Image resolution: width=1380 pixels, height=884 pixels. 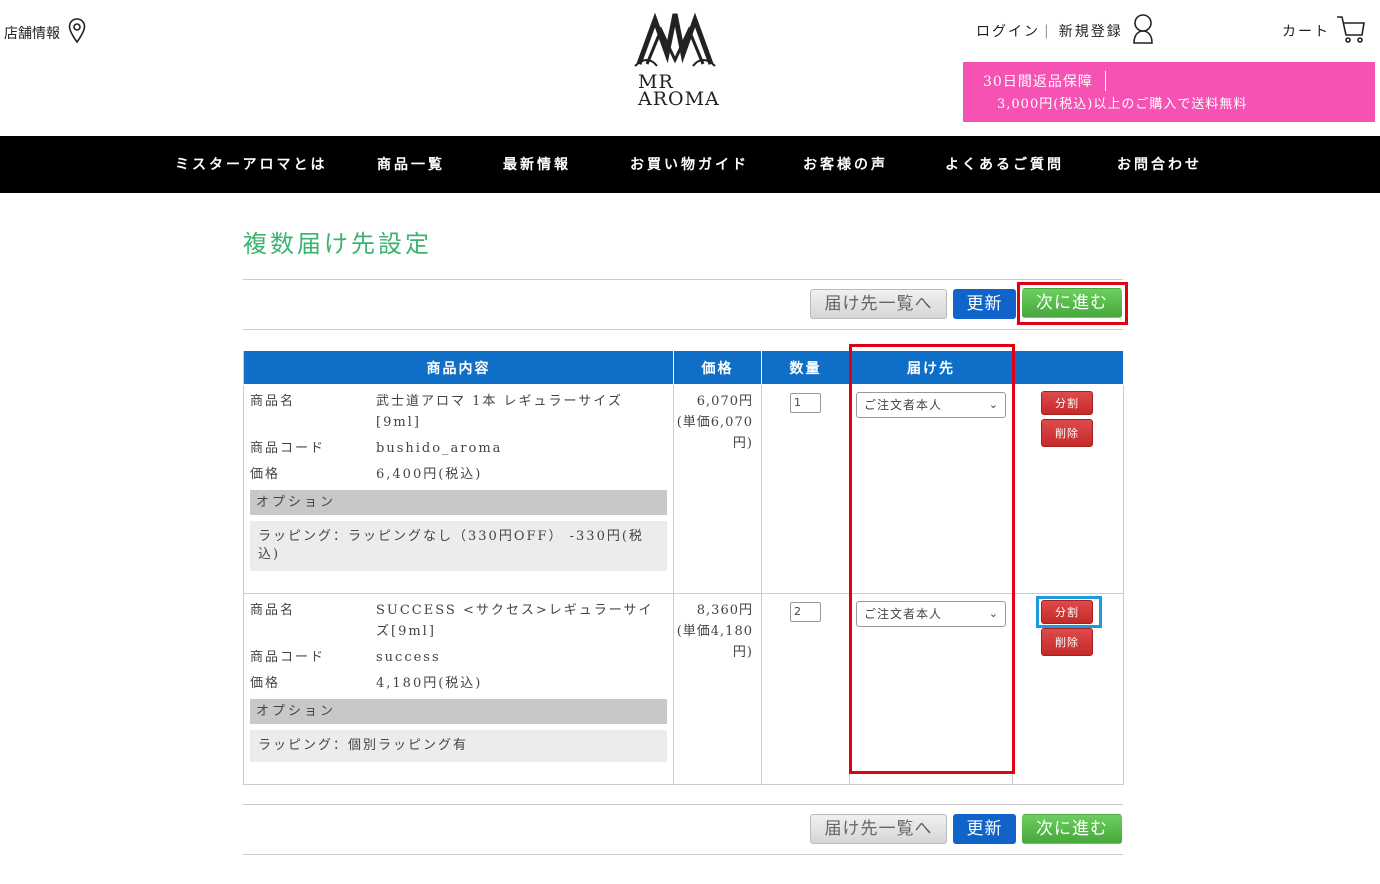 What do you see at coordinates (77, 33) in the screenshot?
I see `location-pin-icon` at bounding box center [77, 33].